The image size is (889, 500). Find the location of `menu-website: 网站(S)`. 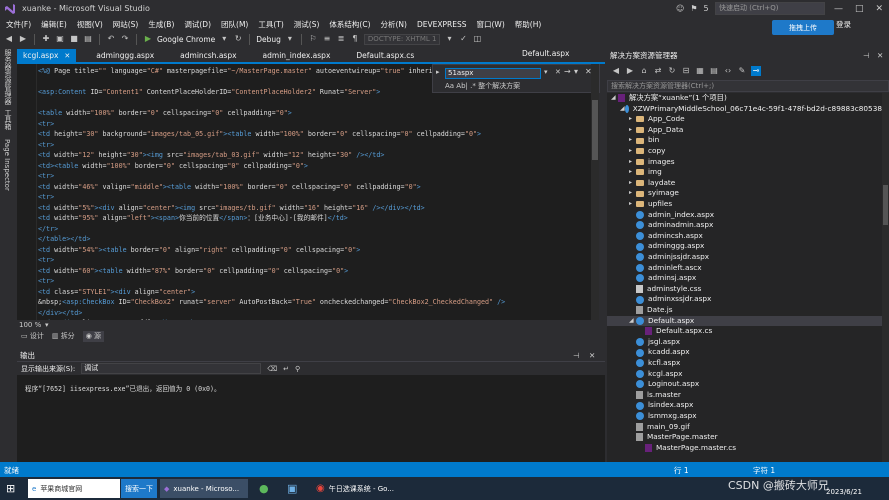

menu-website: 网站(S) is located at coordinates (126, 24).